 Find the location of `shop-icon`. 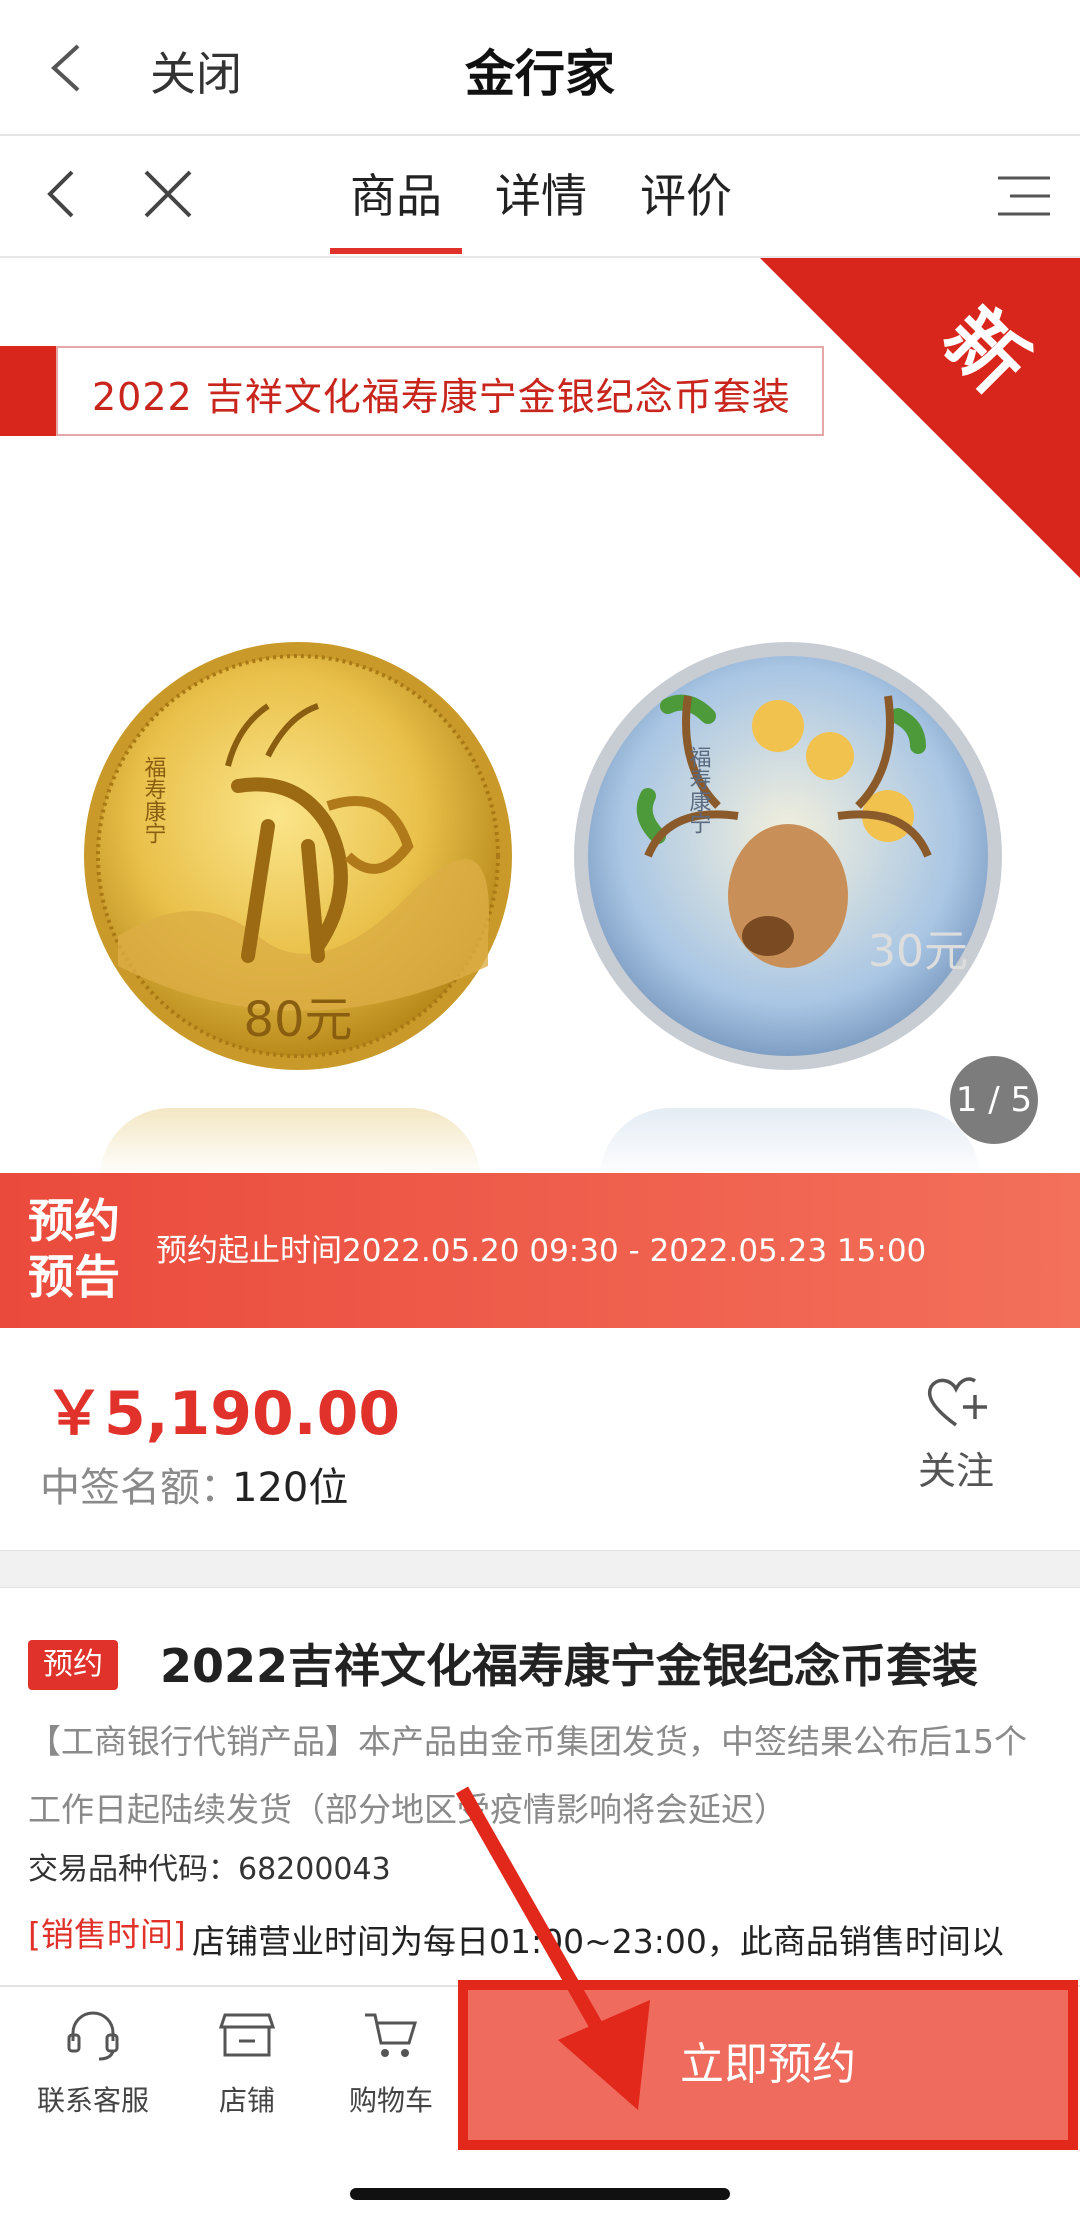

shop-icon is located at coordinates (247, 2035).